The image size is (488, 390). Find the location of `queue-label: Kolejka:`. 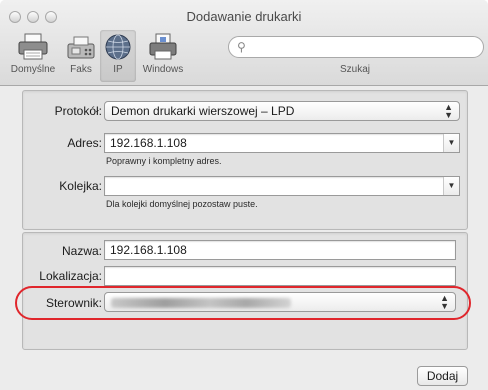

queue-label: Kolejka: is located at coordinates (80, 186).